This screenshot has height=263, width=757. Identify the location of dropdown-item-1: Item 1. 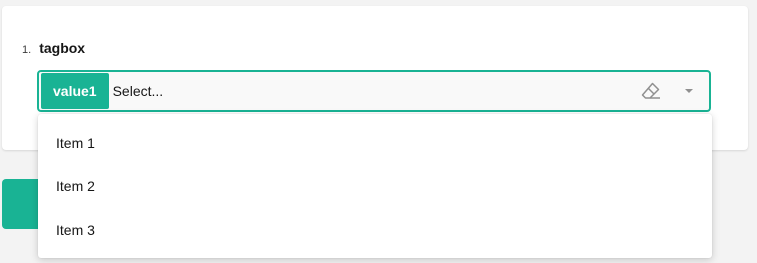
(375, 143).